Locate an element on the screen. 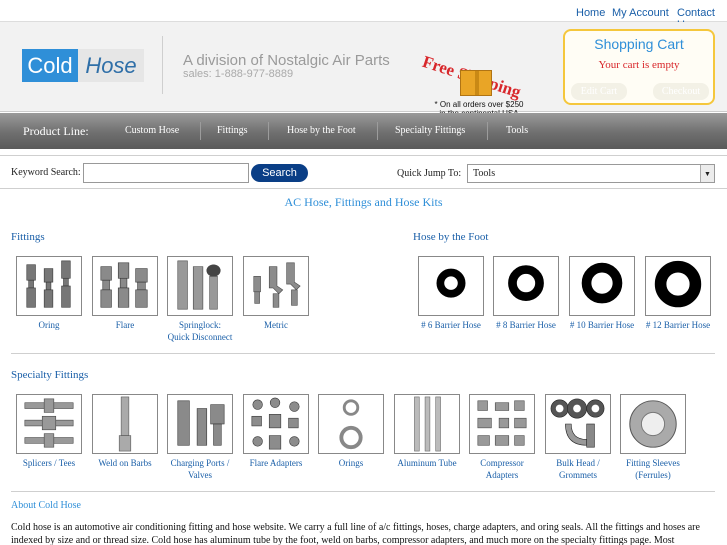 The width and height of the screenshot is (727, 545). flare-adapters-caption: Flare Adapters is located at coordinates (276, 463).